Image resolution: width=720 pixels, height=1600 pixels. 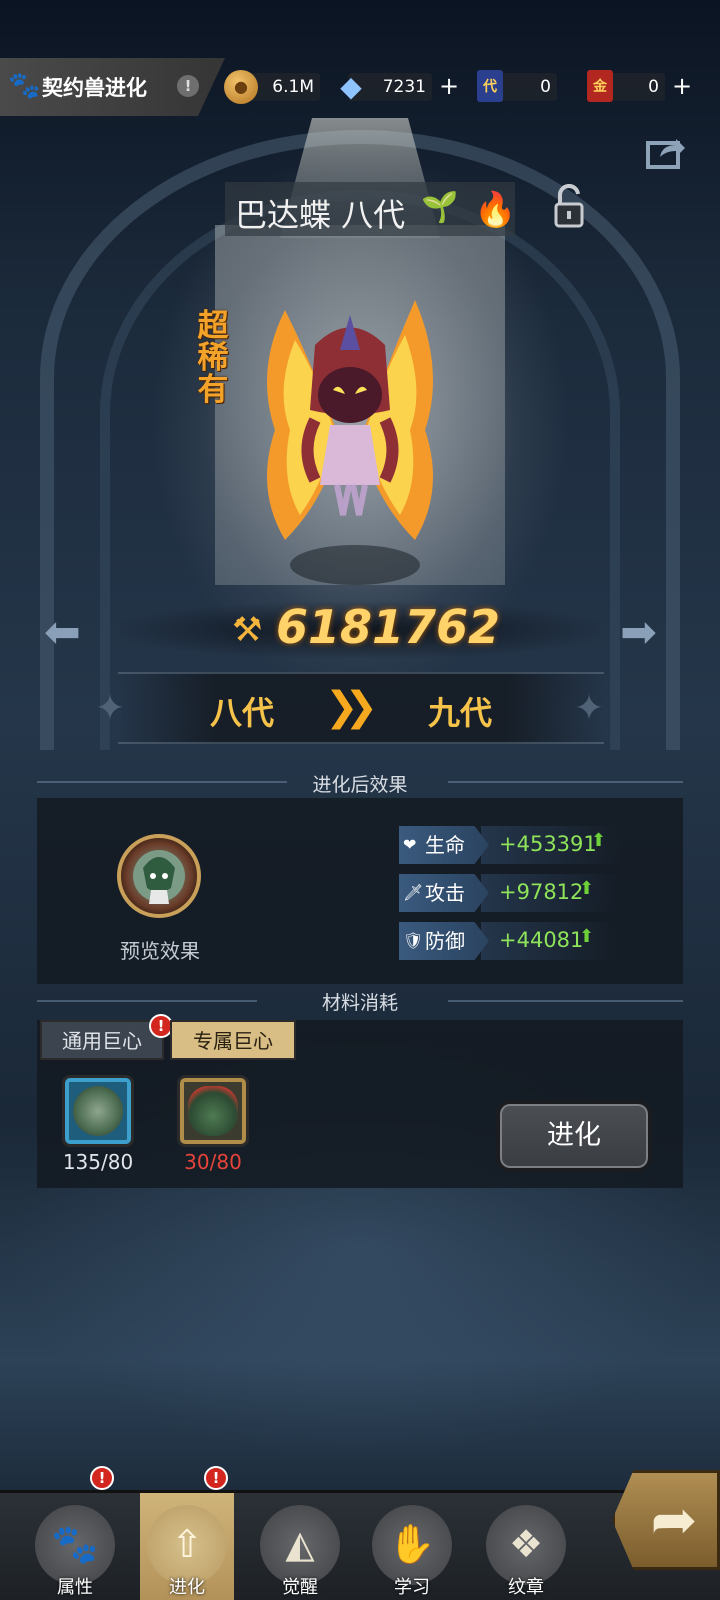 I want to click on coin-counter: ● 6.1M, so click(x=272, y=87).